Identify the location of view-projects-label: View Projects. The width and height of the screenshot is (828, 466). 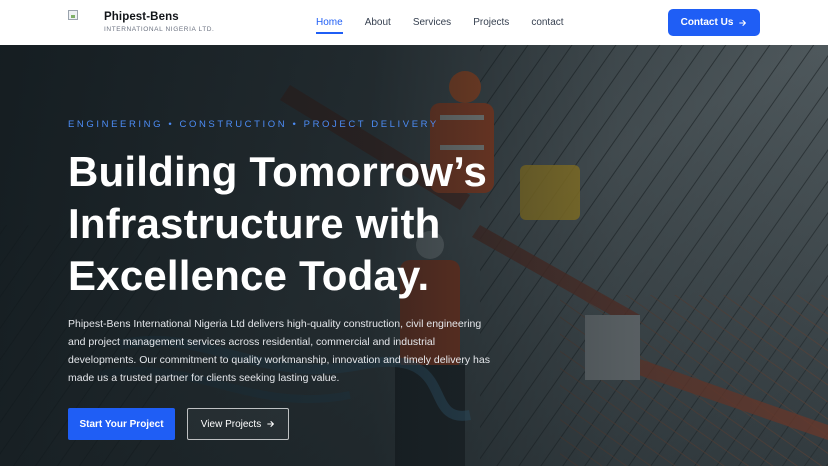
(231, 424).